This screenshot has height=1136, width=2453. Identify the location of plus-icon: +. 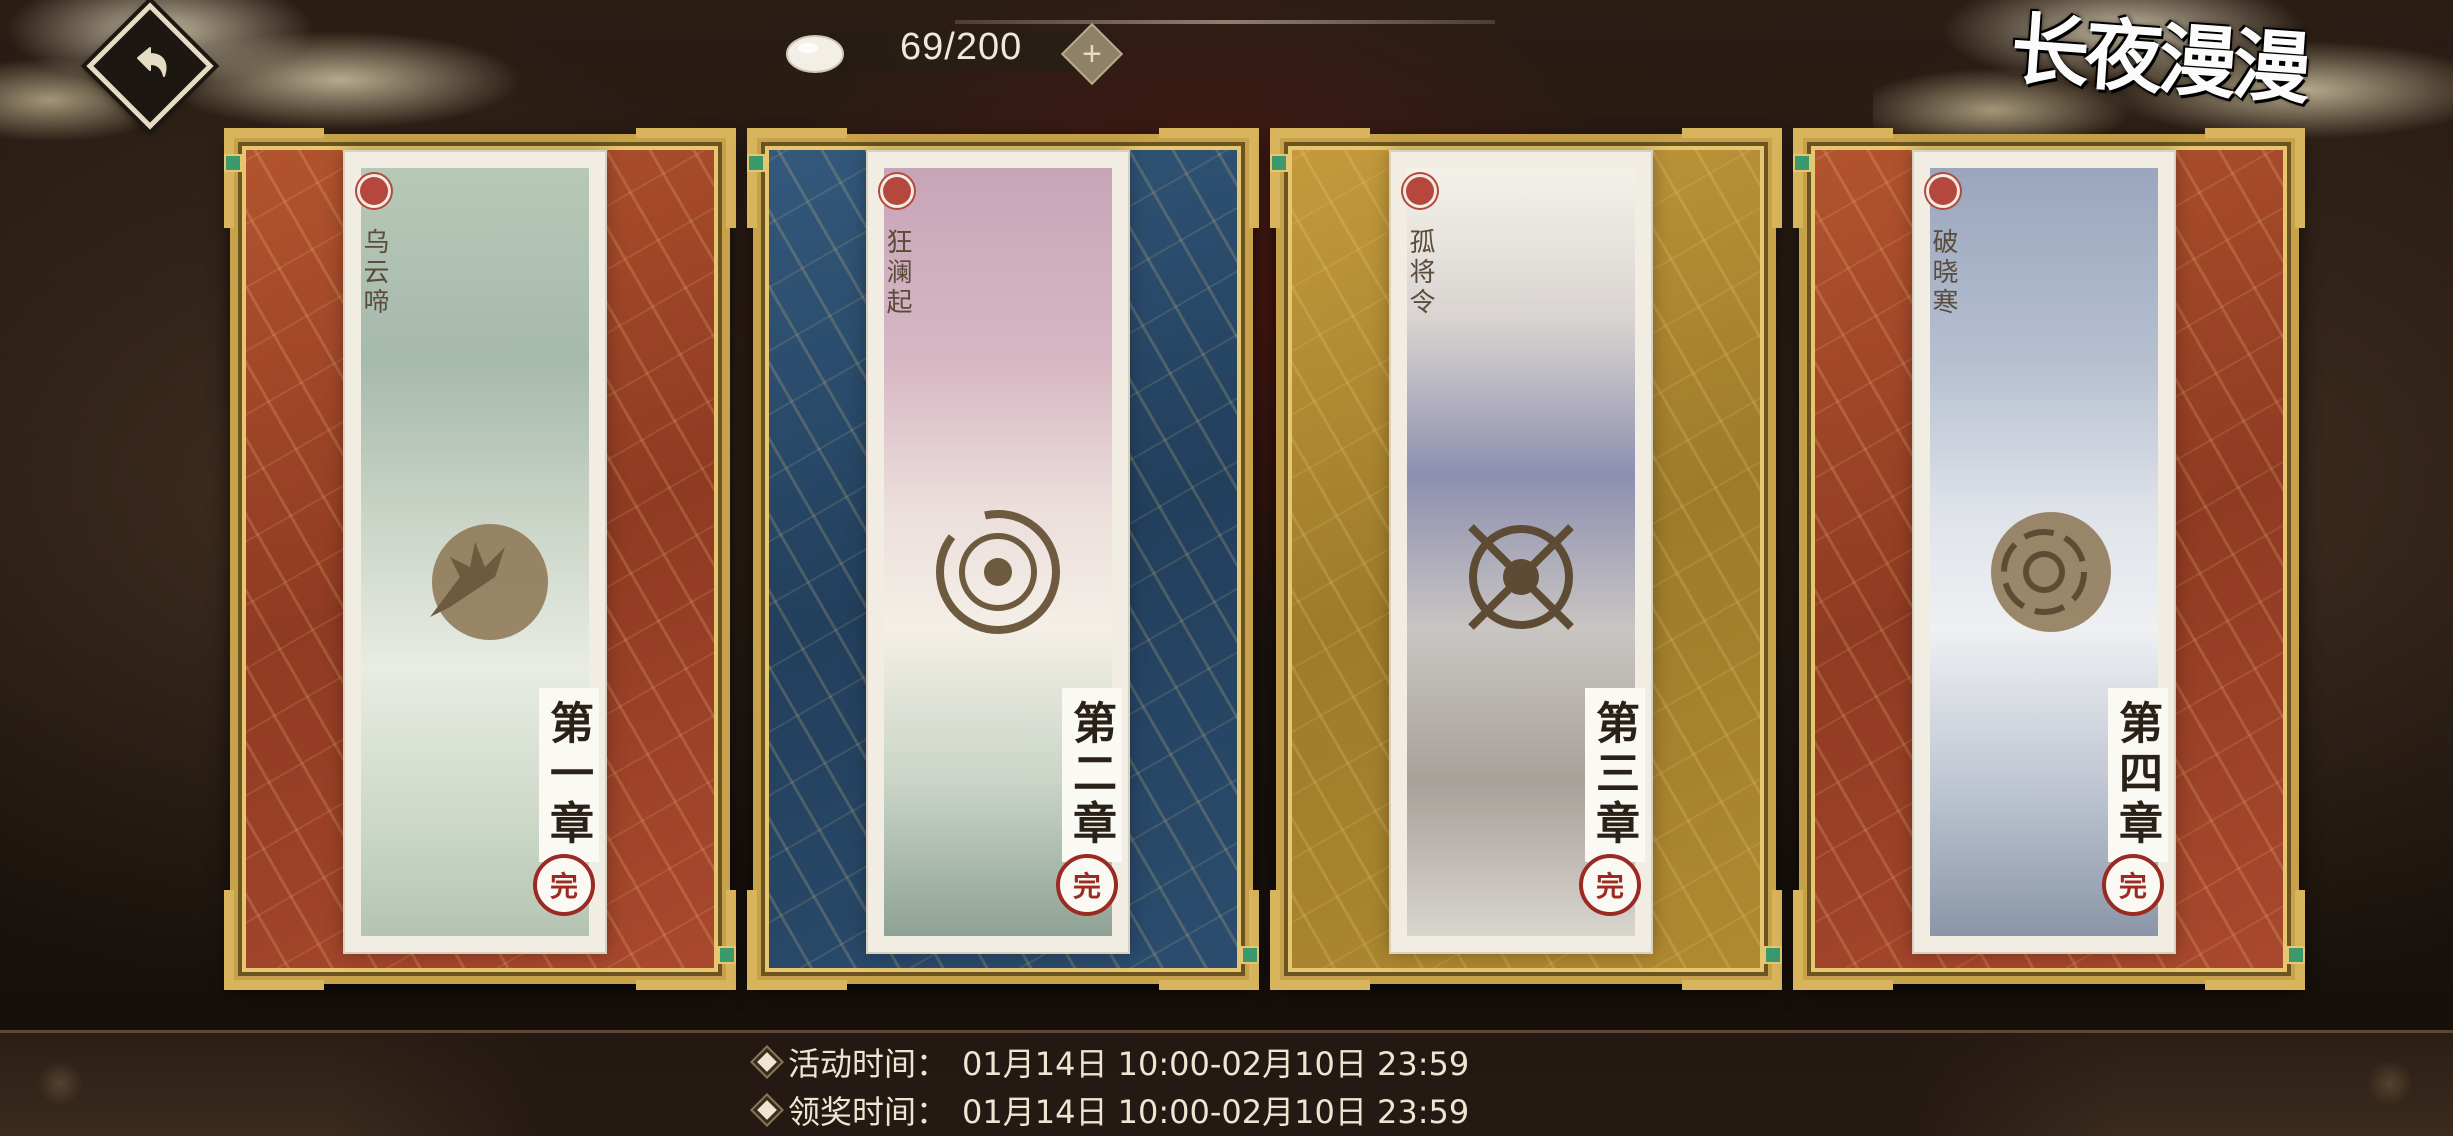
(1092, 53).